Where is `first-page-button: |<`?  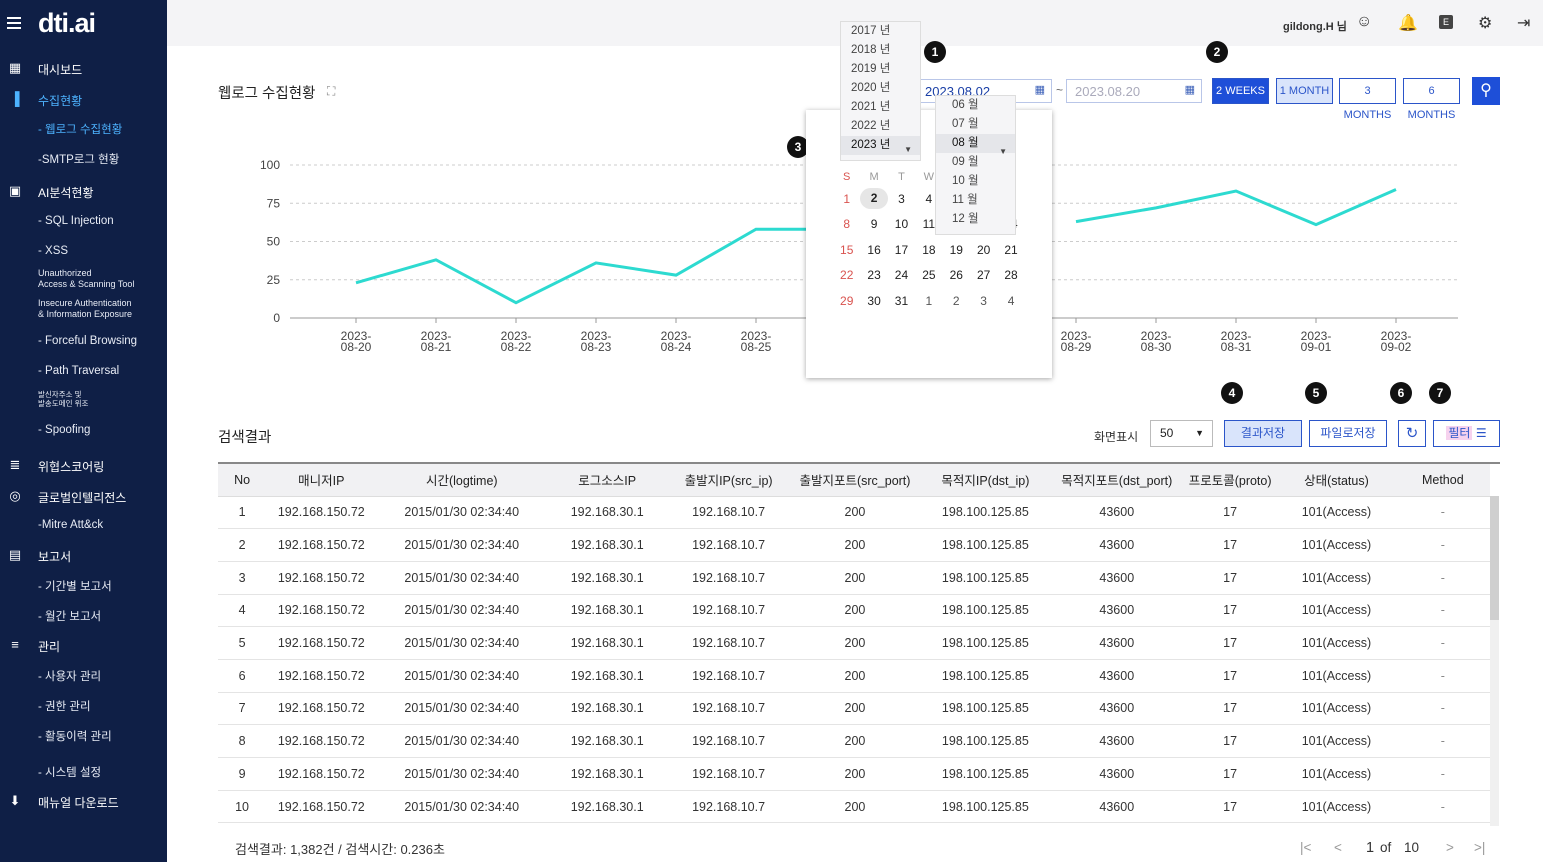 first-page-button: |< is located at coordinates (1305, 847).